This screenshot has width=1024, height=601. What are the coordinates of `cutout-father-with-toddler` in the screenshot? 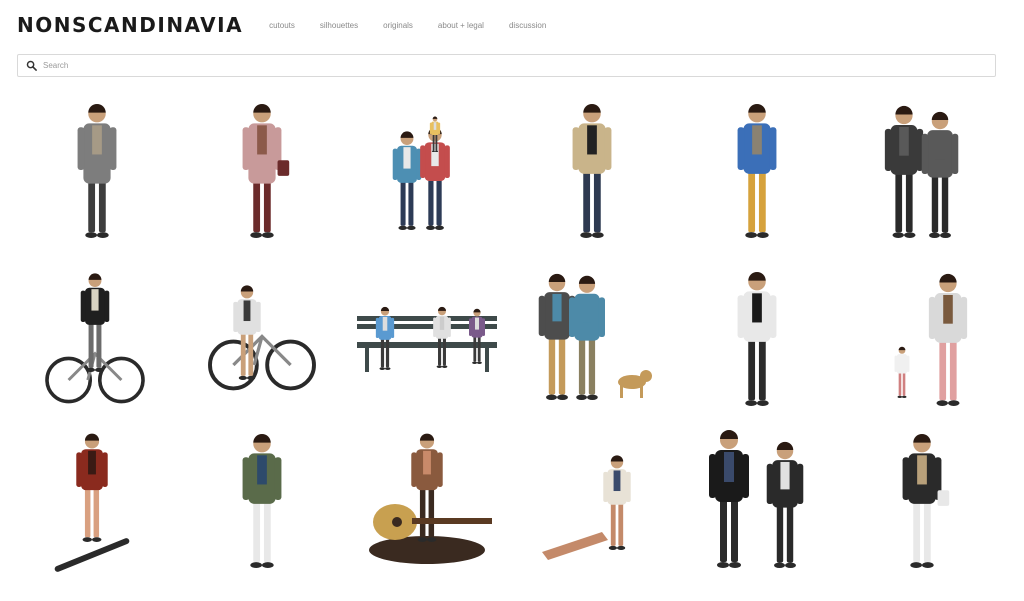 It's located at (922, 335).